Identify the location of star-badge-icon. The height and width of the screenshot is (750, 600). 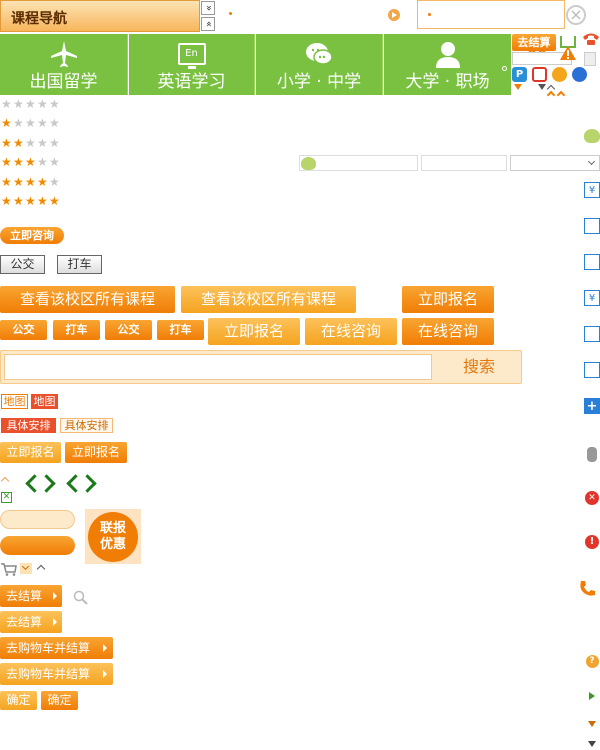
(559, 74).